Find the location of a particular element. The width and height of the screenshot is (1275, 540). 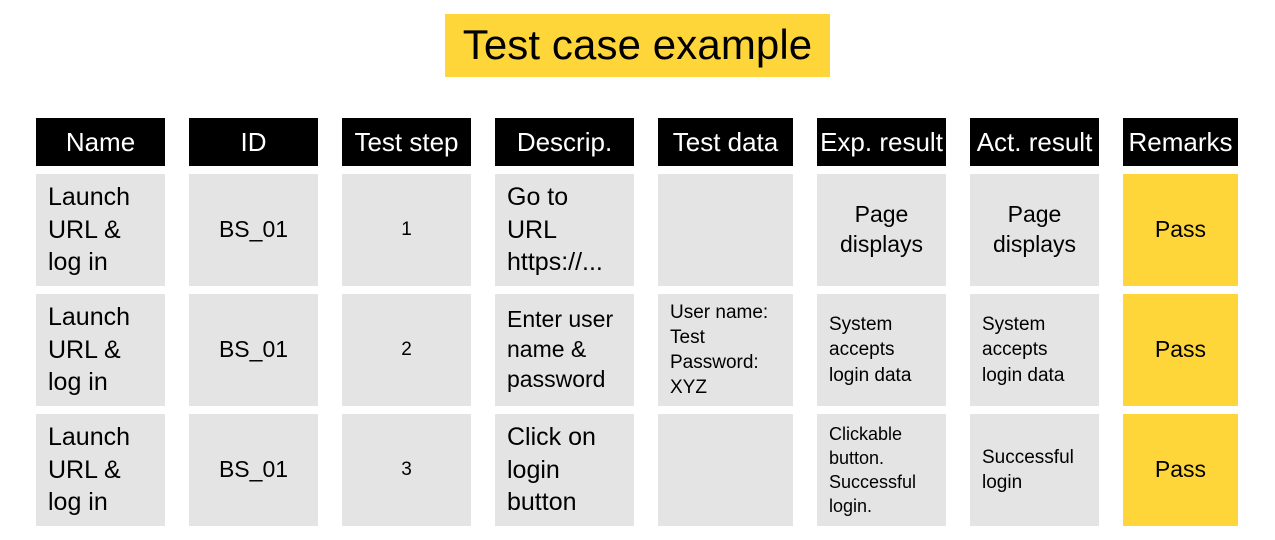

cell-expected-result-text: System accepts login data is located at coordinates (870, 350).